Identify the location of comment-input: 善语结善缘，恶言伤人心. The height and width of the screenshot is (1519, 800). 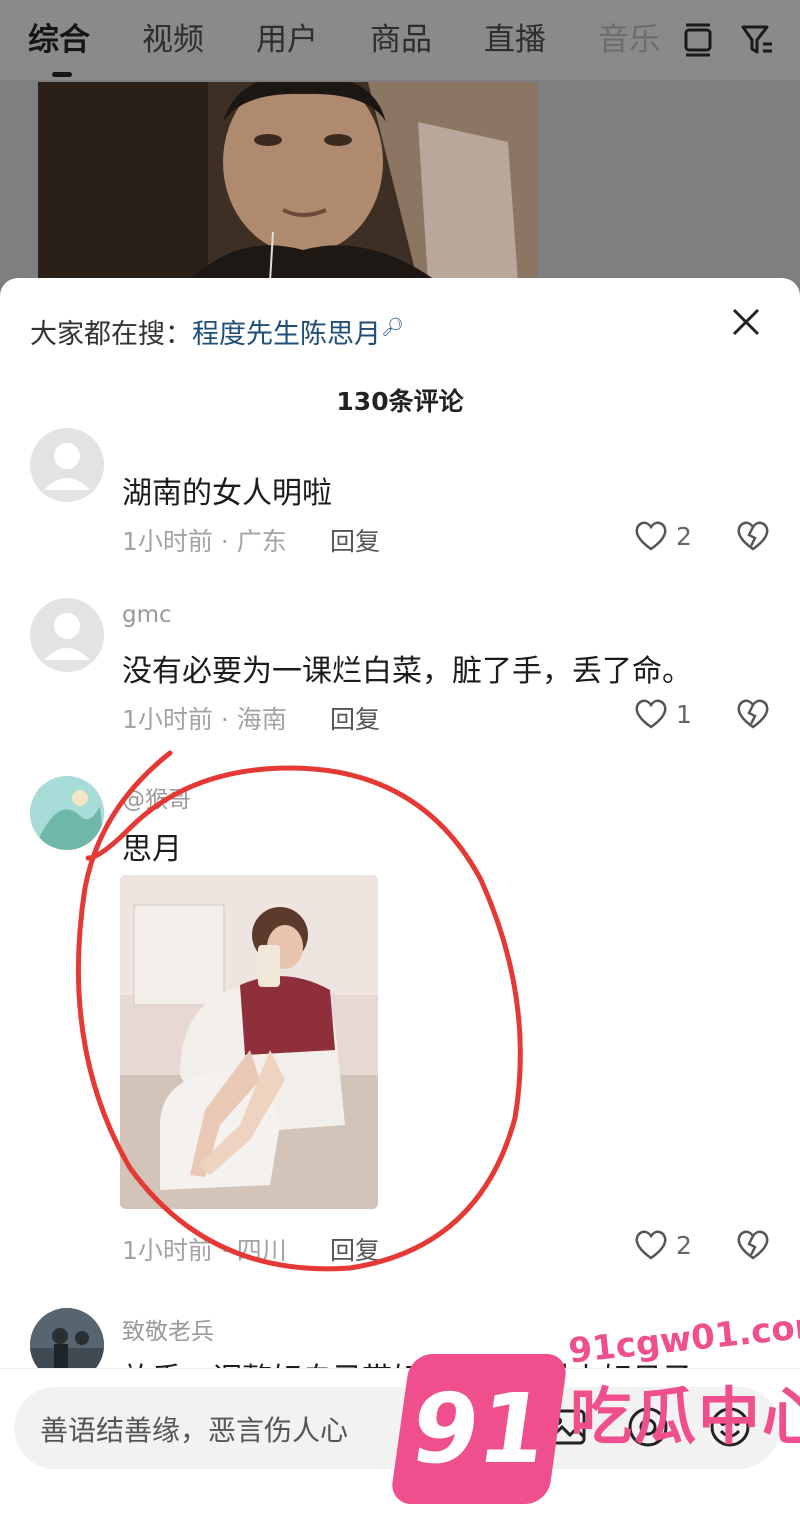
(397, 1428).